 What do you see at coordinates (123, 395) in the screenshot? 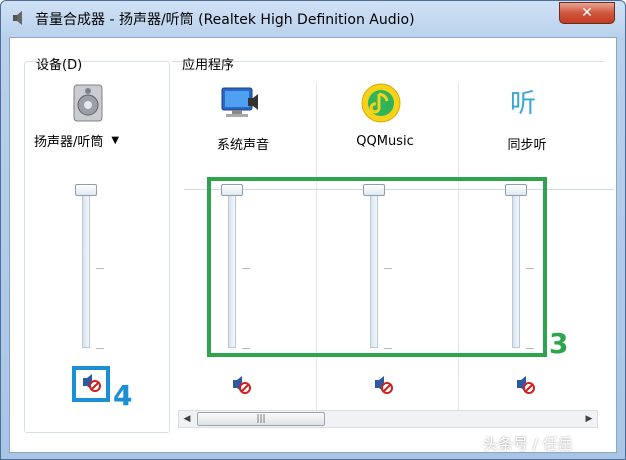
I see `annotation-label-4: 4` at bounding box center [123, 395].